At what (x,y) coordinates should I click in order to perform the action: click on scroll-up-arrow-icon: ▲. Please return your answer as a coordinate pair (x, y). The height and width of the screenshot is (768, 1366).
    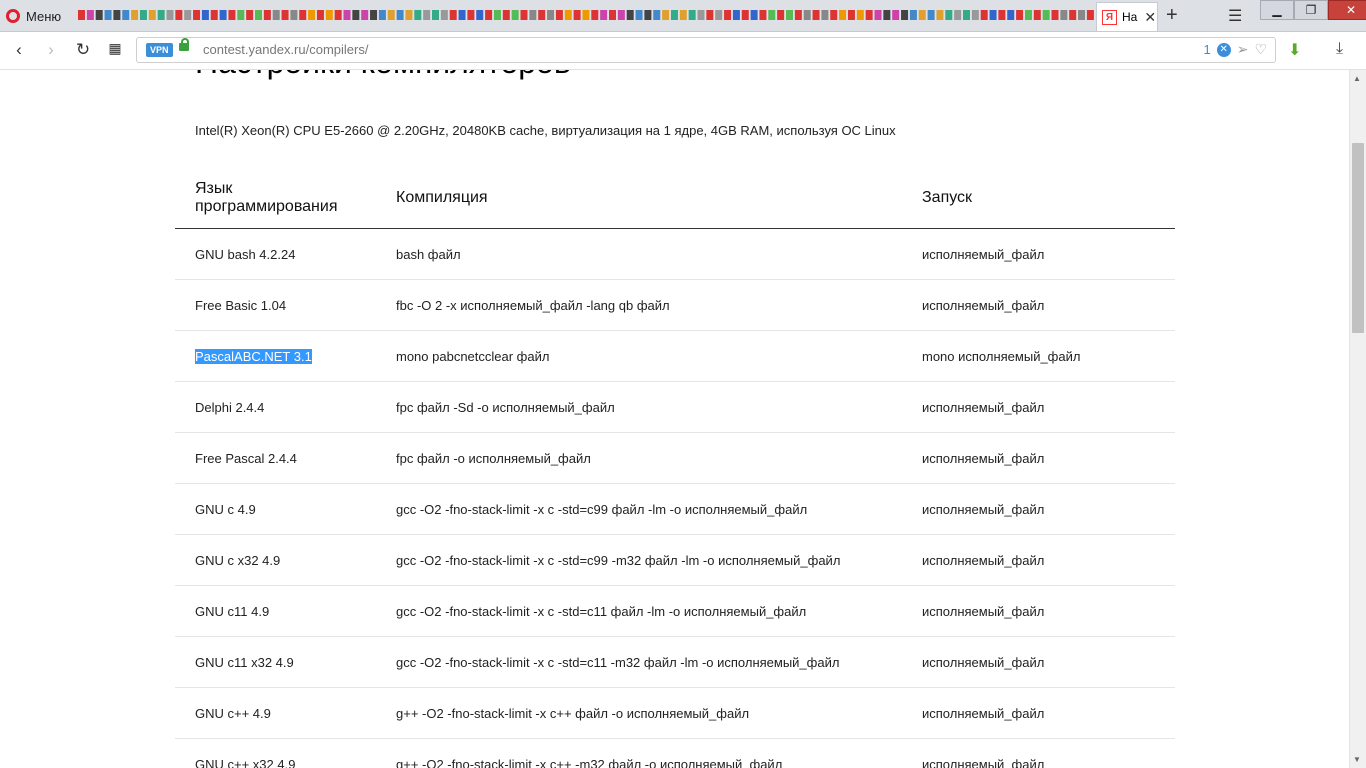
    Looking at the image, I should click on (1357, 78).